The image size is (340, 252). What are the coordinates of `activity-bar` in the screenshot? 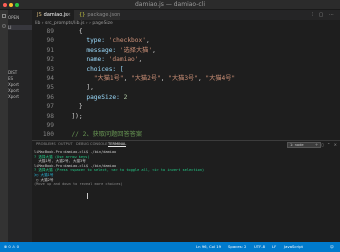 It's located at (4, 126).